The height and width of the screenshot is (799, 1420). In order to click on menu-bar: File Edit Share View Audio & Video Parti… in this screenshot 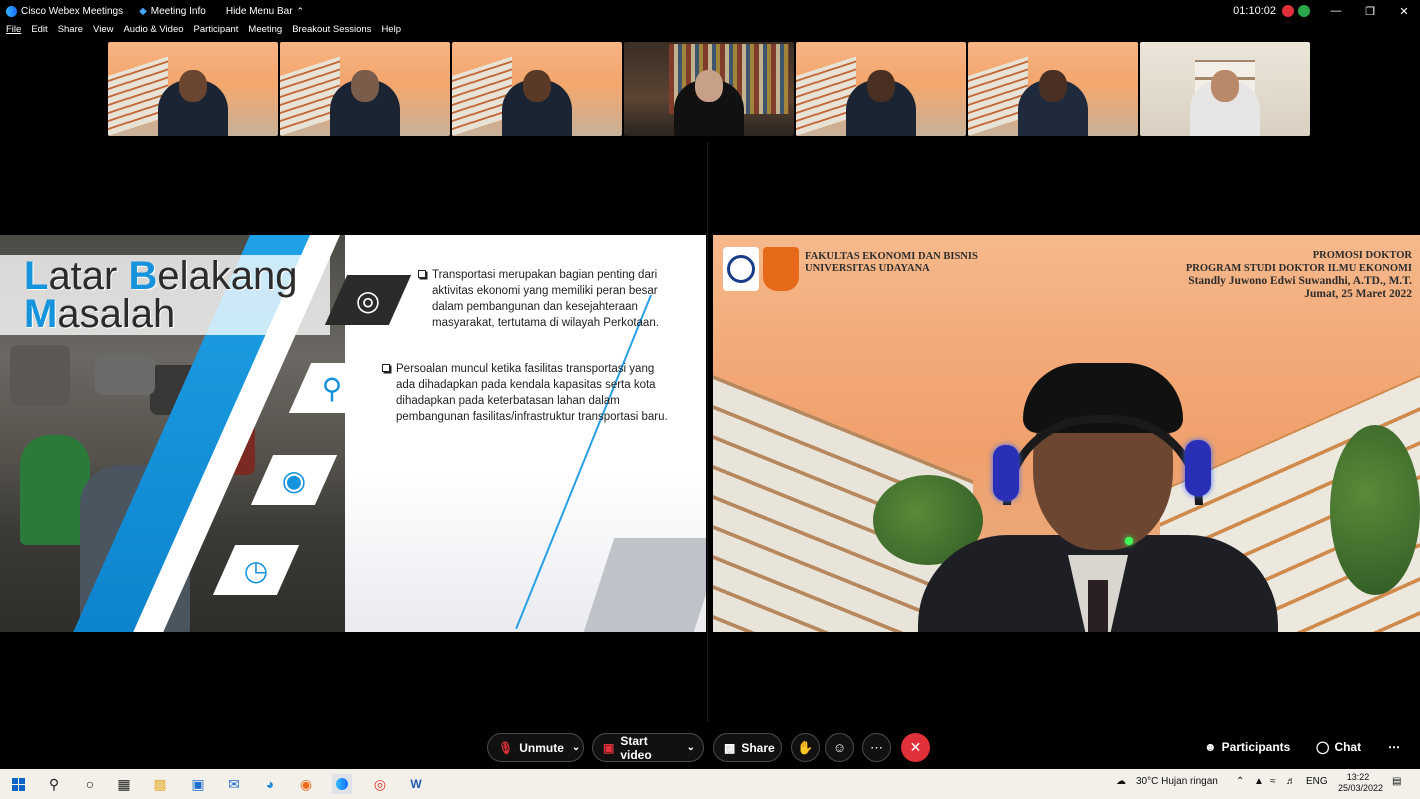, I will do `click(202, 32)`.